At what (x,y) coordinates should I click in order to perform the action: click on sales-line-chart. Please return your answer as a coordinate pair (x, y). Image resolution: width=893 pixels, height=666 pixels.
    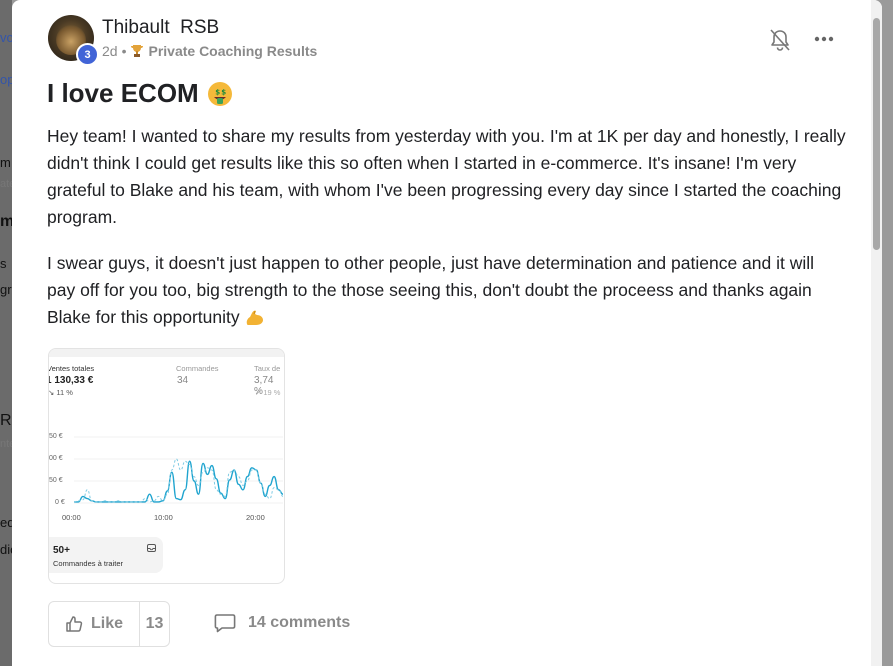
    Looking at the image, I should click on (178, 470).